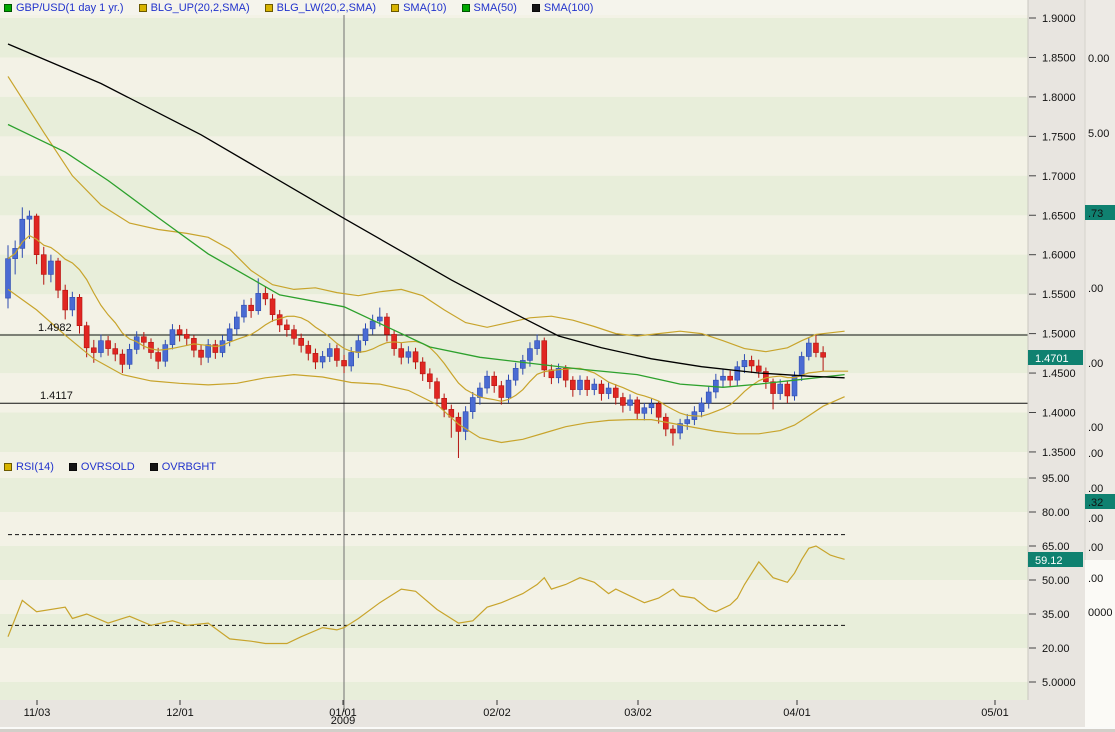 The width and height of the screenshot is (1115, 732). What do you see at coordinates (419, 8) in the screenshot?
I see `legend-item-sma-10-: SMA(10)` at bounding box center [419, 8].